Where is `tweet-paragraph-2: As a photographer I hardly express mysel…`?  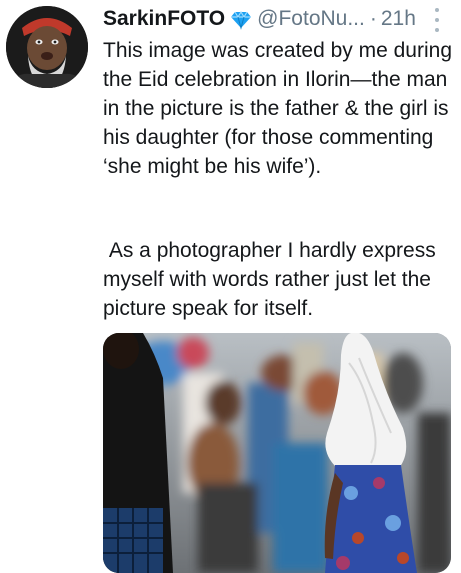 tweet-paragraph-2: As a photographer I hardly express mysel… is located at coordinates (272, 279).